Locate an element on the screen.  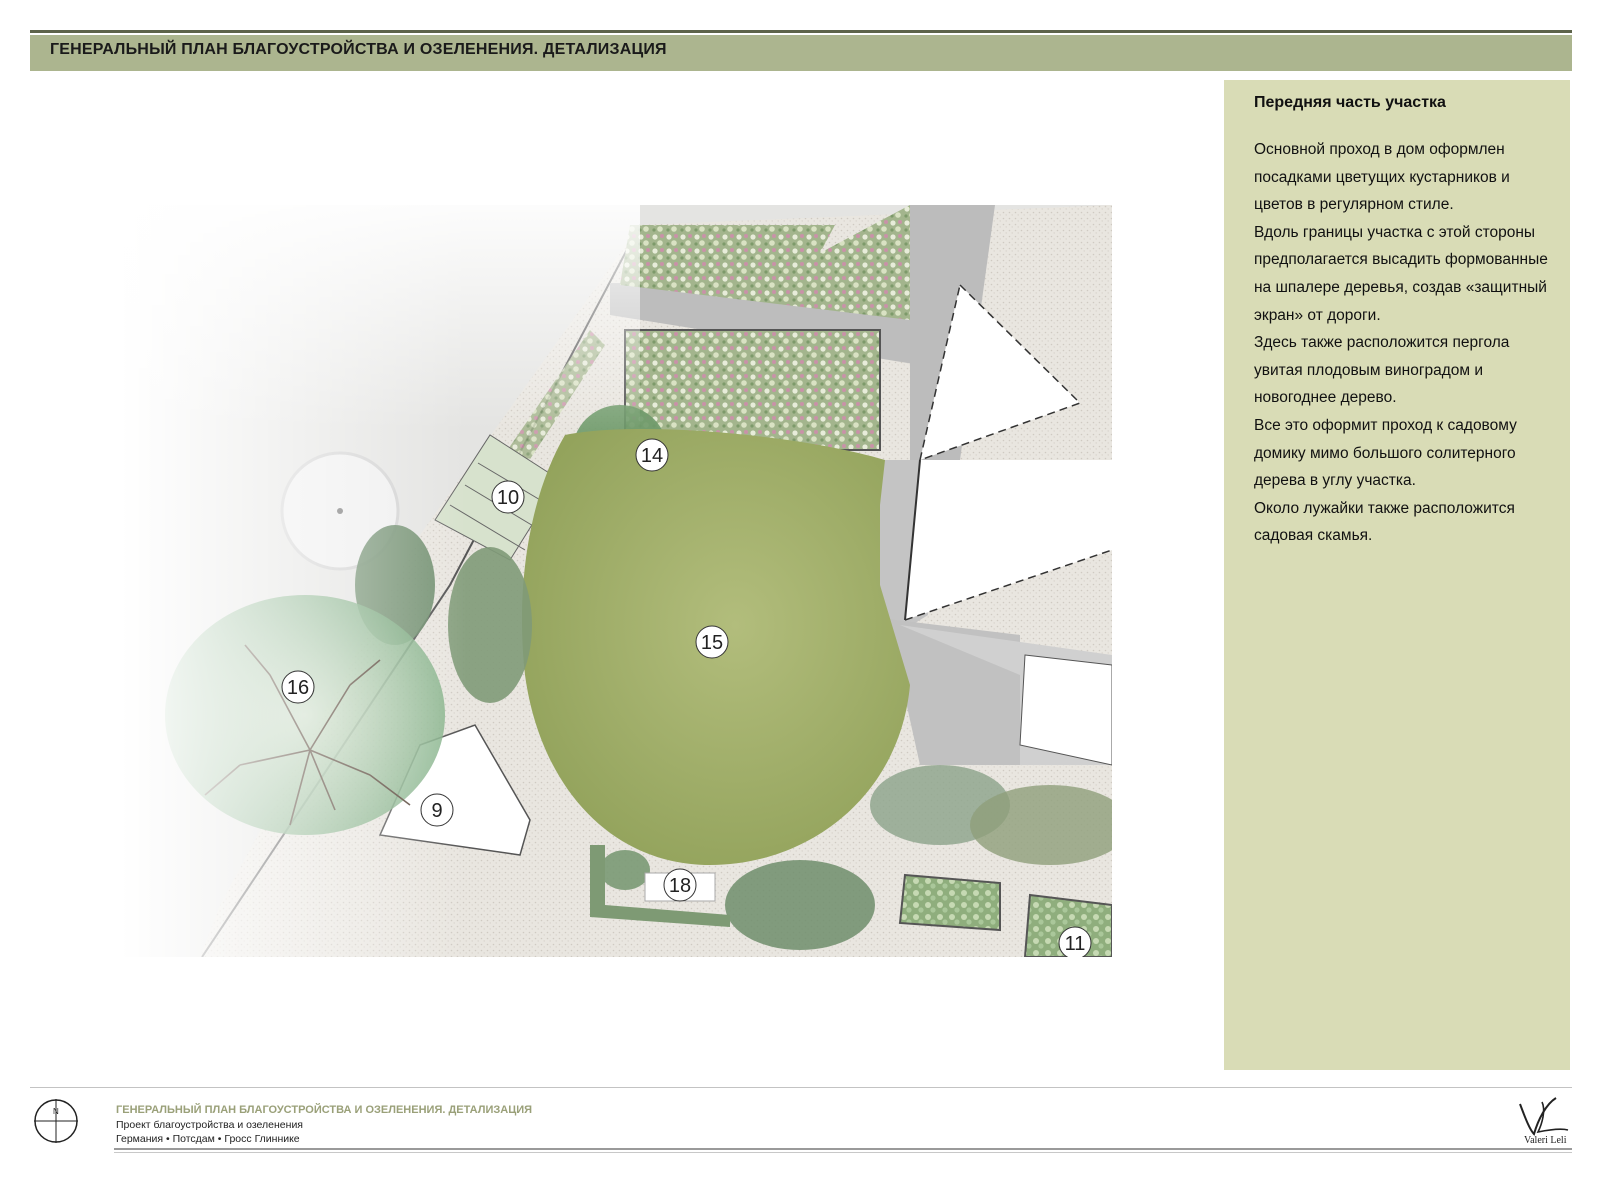
panel-title: Передняя часть участка is located at coordinates (1350, 102).